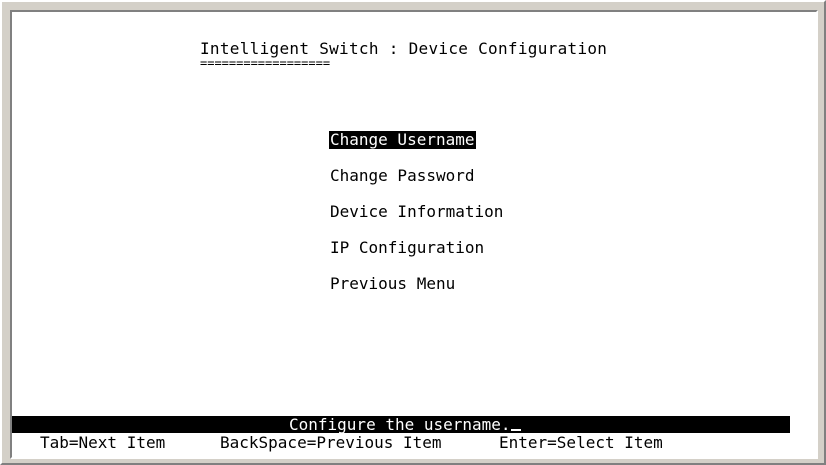  Describe the element at coordinates (402, 176) in the screenshot. I see `menu-item-change-password: Change Password` at that location.